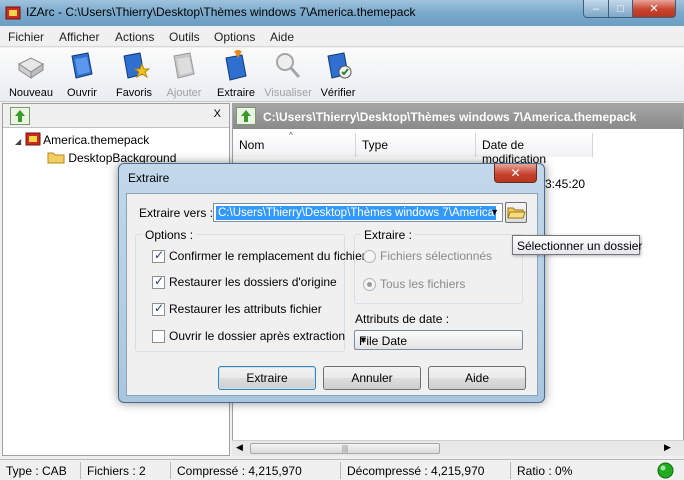  What do you see at coordinates (184, 93) in the screenshot?
I see `ajouter-label: Ajouter` at bounding box center [184, 93].